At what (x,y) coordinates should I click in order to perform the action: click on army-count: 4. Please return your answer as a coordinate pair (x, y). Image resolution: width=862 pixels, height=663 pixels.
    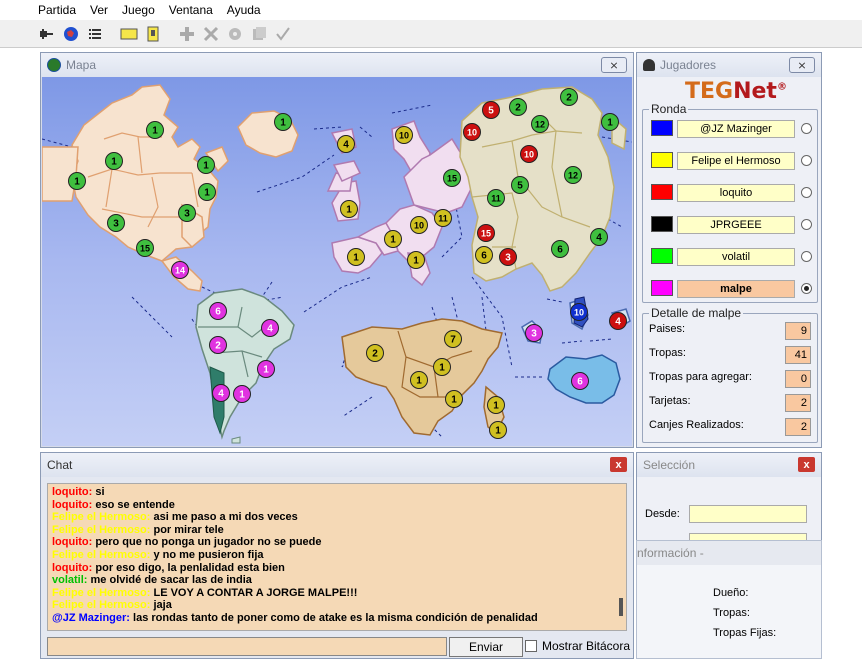
    Looking at the image, I should click on (346, 145).